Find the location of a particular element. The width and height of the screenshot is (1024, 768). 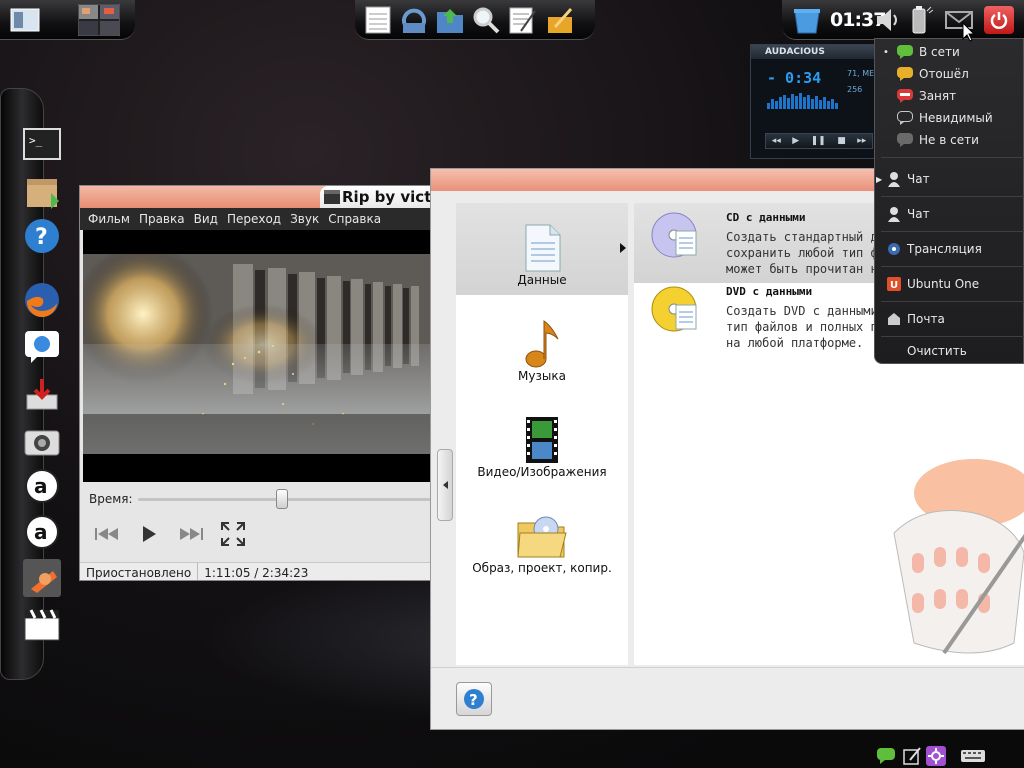

battery-button is located at coordinates (919, 20).